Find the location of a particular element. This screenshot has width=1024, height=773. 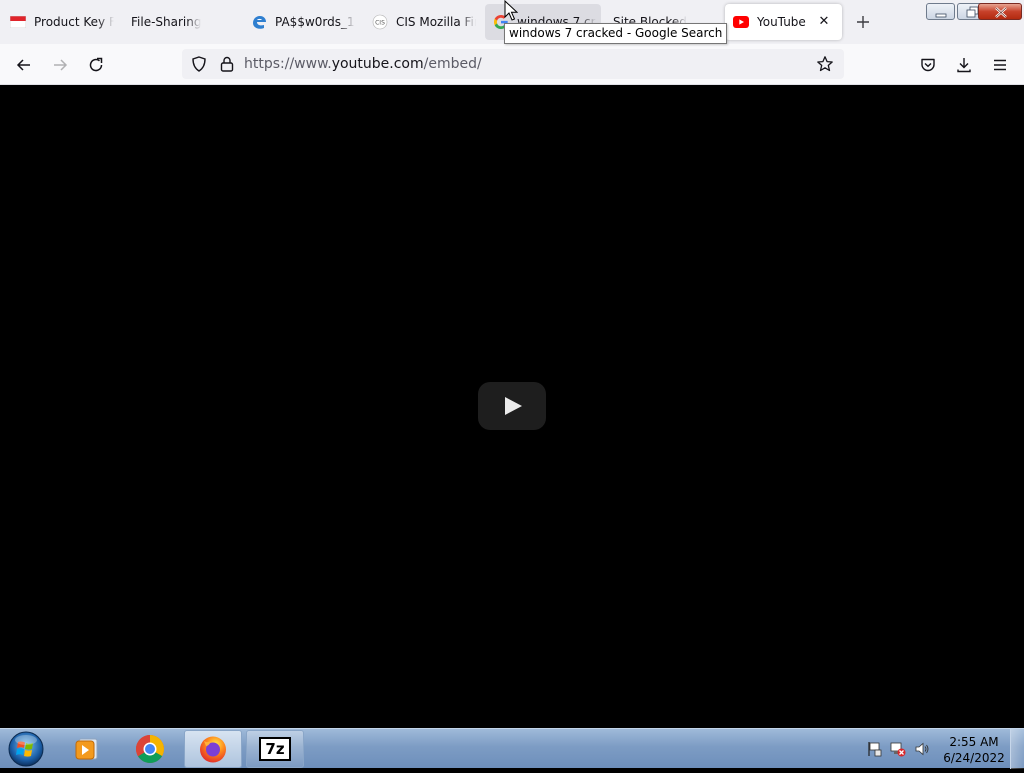

address-bar: https://www.youtube.com/embed/ is located at coordinates (513, 64).